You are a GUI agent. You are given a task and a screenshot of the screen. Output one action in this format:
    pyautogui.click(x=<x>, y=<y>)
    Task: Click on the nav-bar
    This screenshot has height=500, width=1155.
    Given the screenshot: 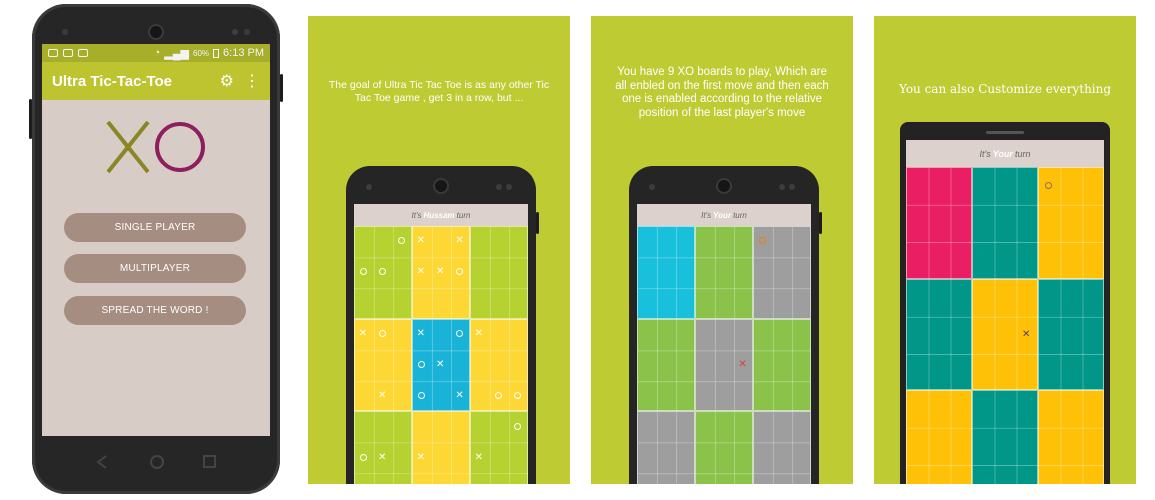 What is the action you would take?
    pyautogui.click(x=156, y=462)
    